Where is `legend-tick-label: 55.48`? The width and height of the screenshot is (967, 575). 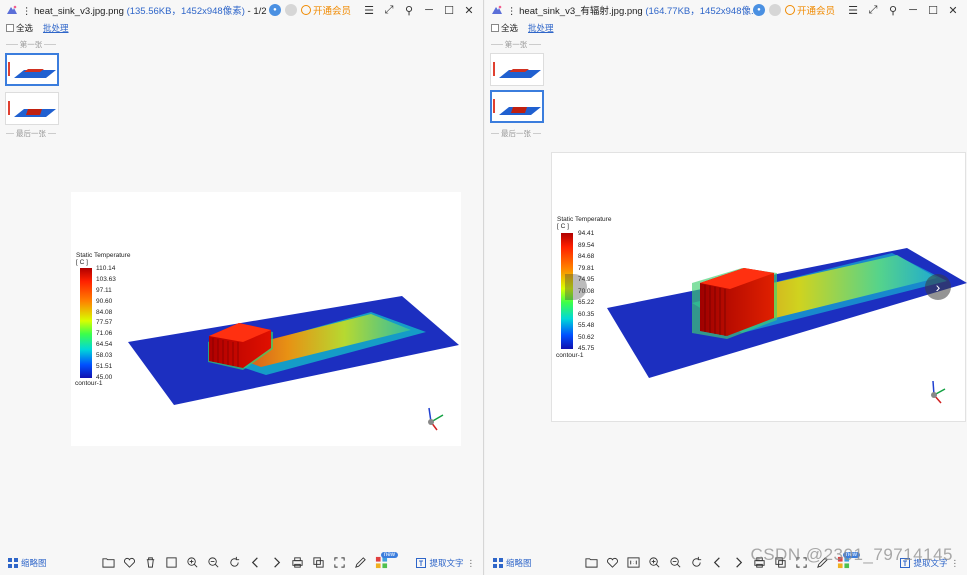 legend-tick-label: 55.48 is located at coordinates (586, 325).